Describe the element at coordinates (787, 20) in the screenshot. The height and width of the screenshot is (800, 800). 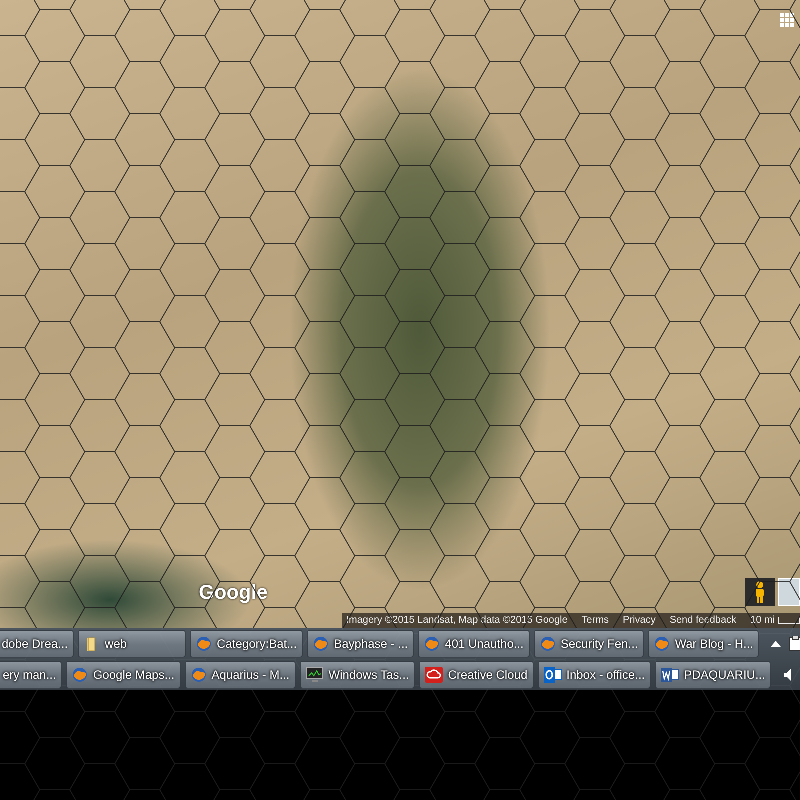
I see `grid-icon` at that location.